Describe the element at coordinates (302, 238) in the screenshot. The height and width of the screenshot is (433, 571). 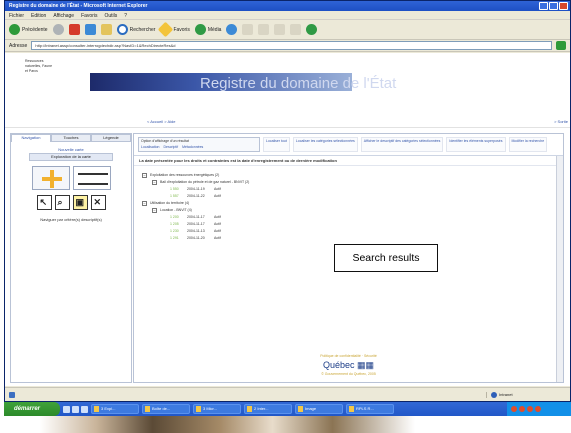
I see `tree-item: 1 291 2004-11-20 Actif` at that location.